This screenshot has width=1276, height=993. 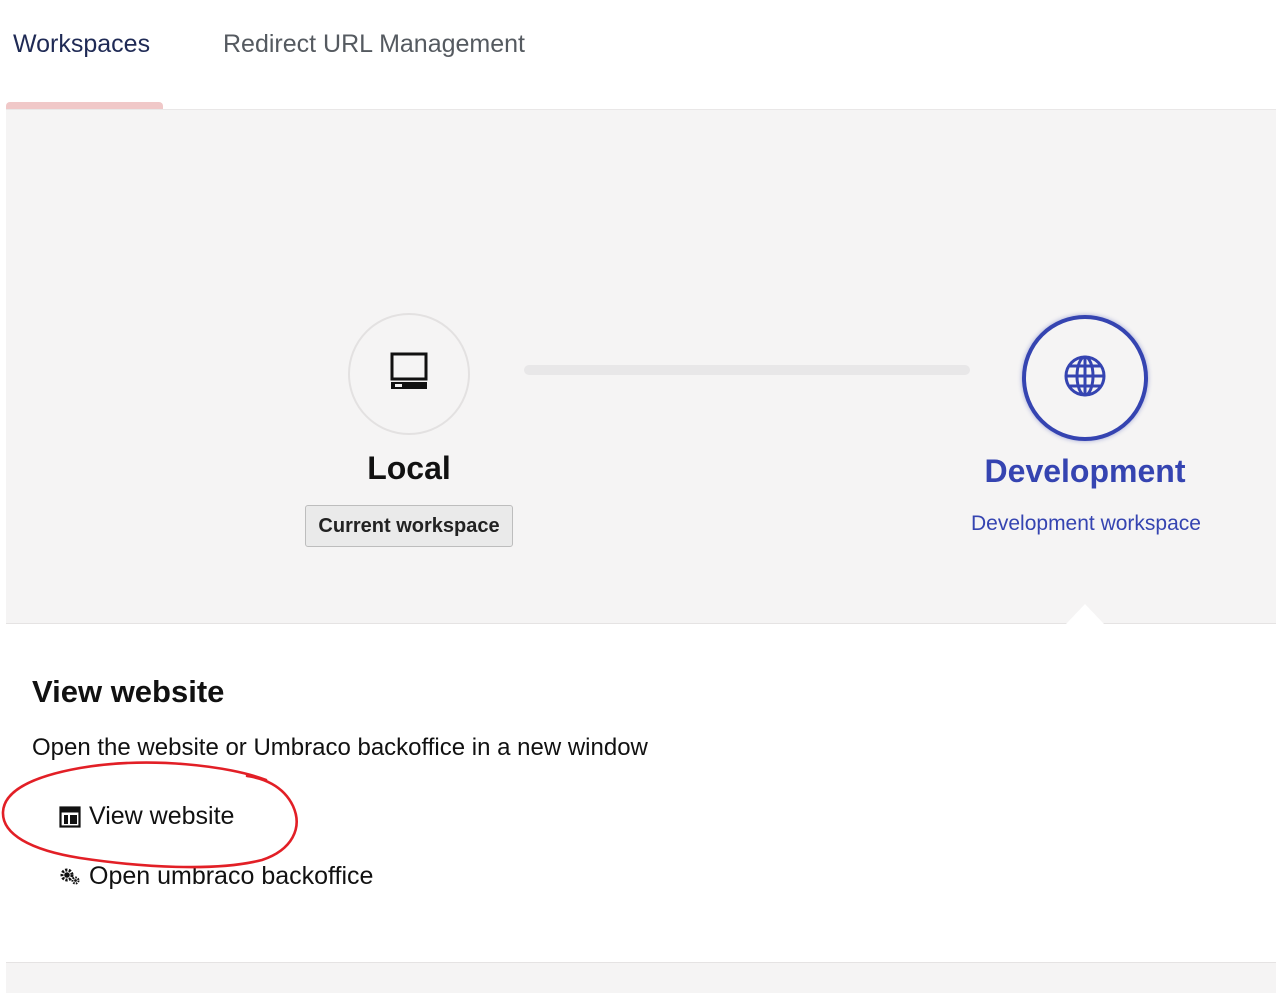 I want to click on development-workspace-node, so click(x=1085, y=378).